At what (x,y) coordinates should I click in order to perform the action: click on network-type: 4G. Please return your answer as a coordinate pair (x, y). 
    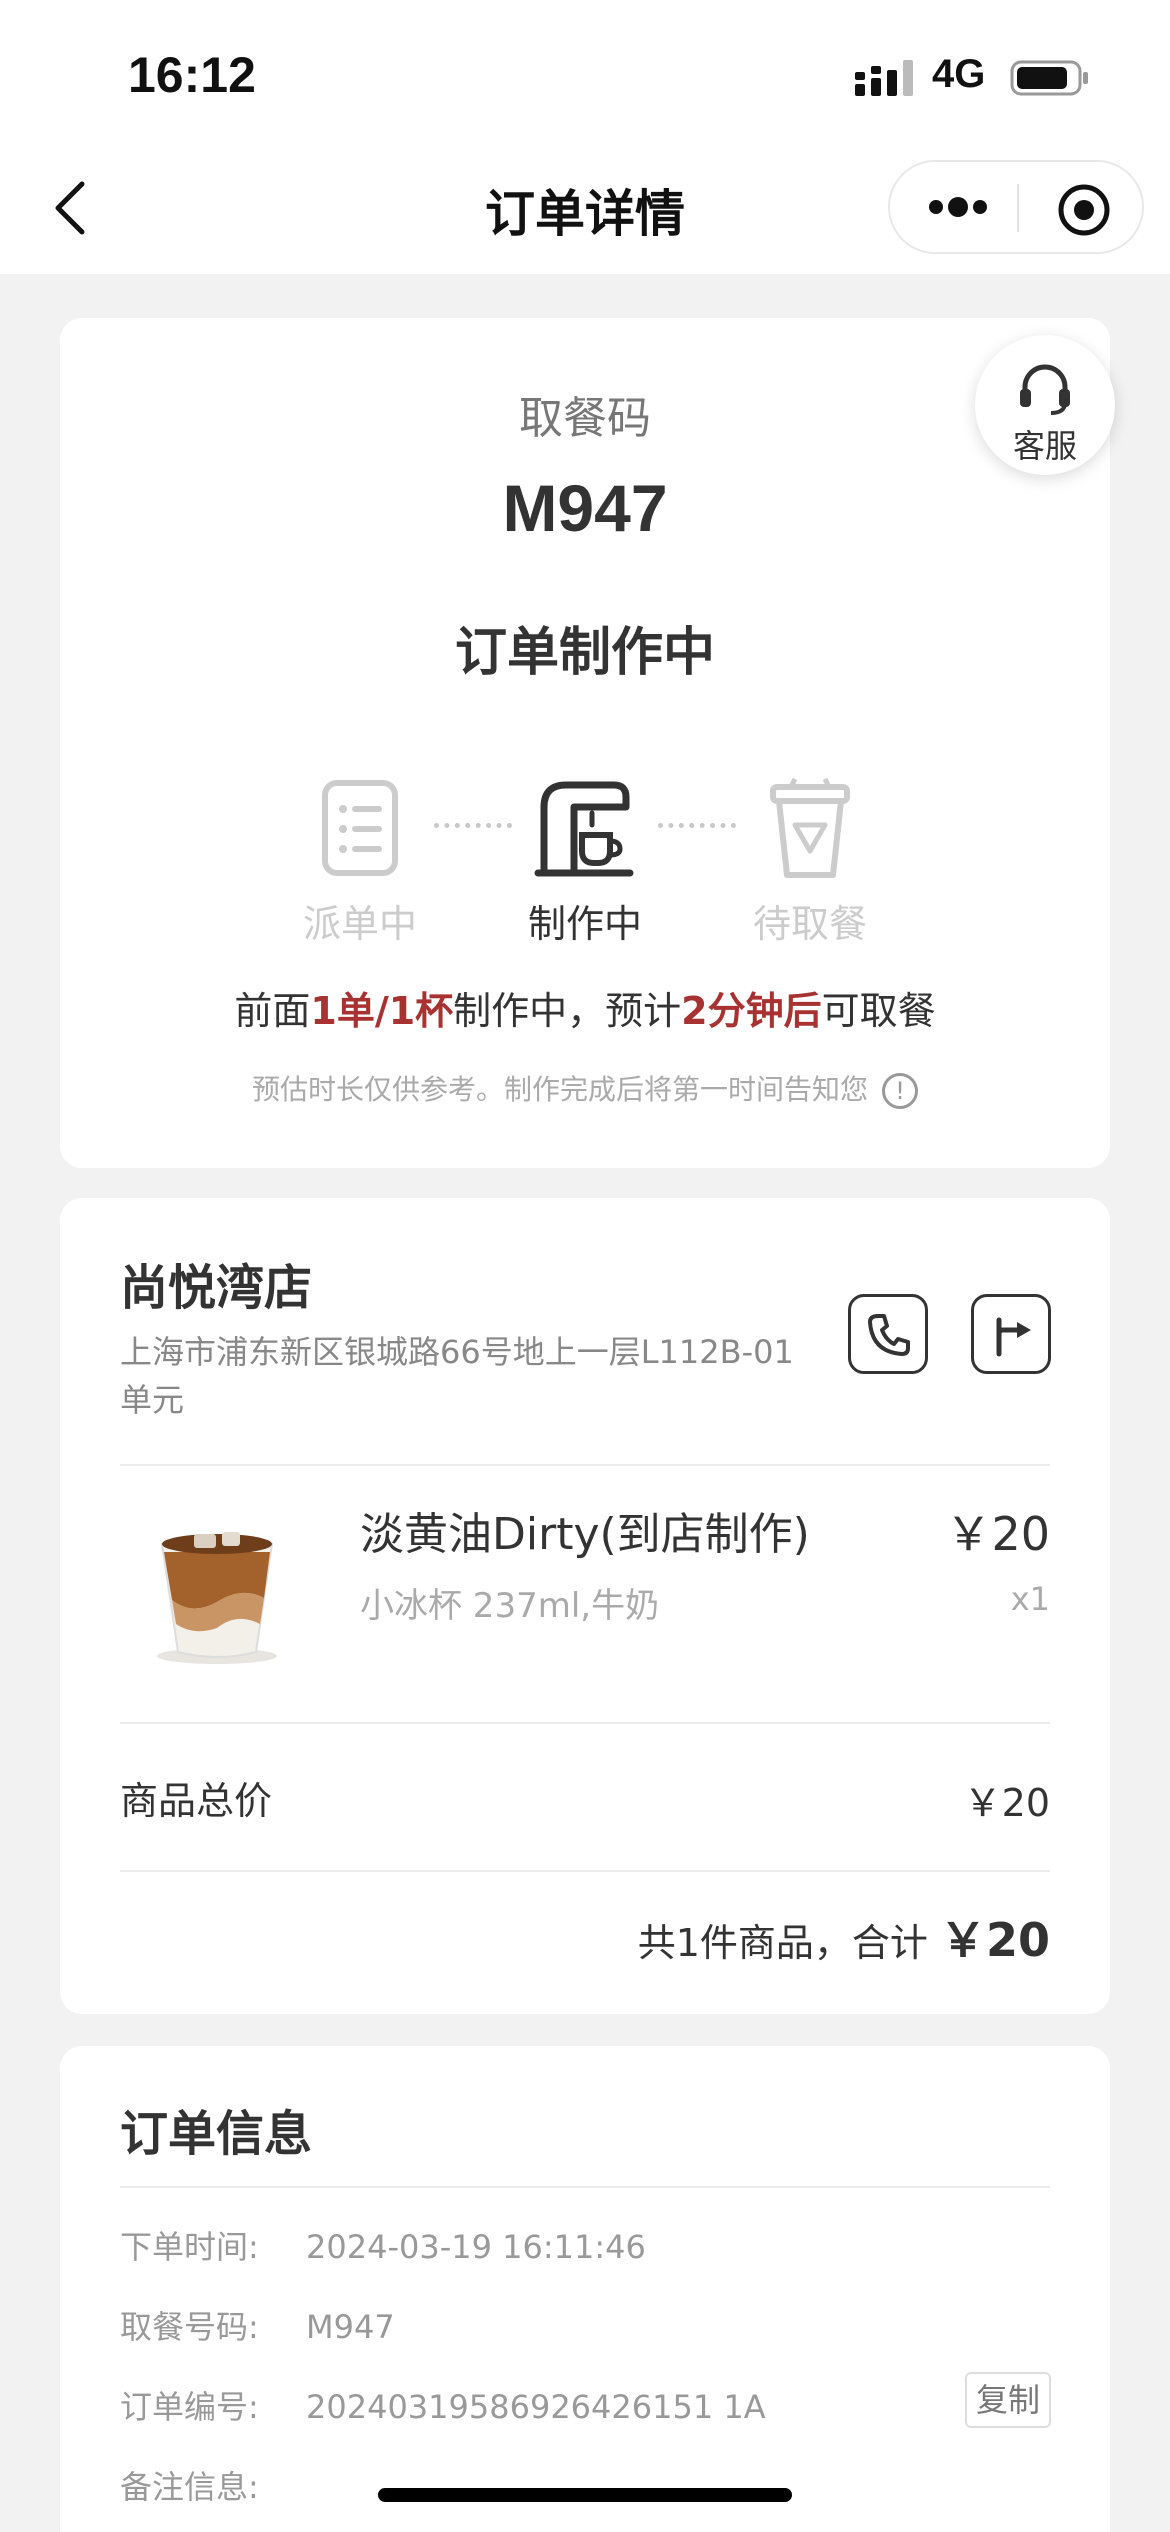
    Looking at the image, I should click on (959, 74).